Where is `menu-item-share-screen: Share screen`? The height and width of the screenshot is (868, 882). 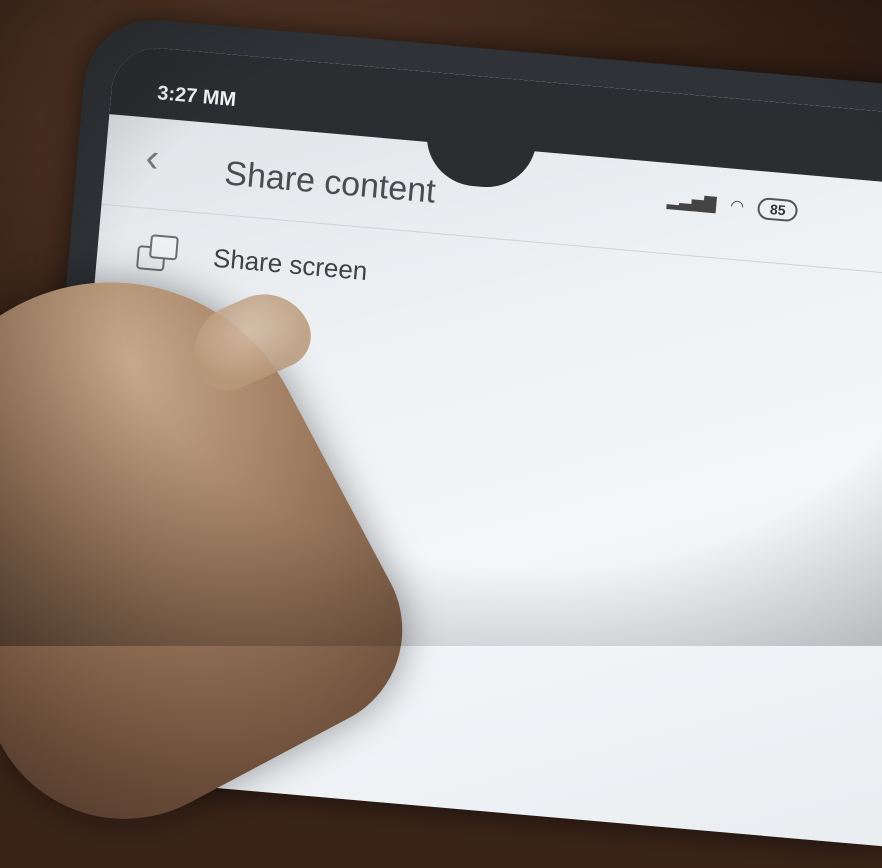 menu-item-share-screen: Share screen is located at coordinates (252, 261).